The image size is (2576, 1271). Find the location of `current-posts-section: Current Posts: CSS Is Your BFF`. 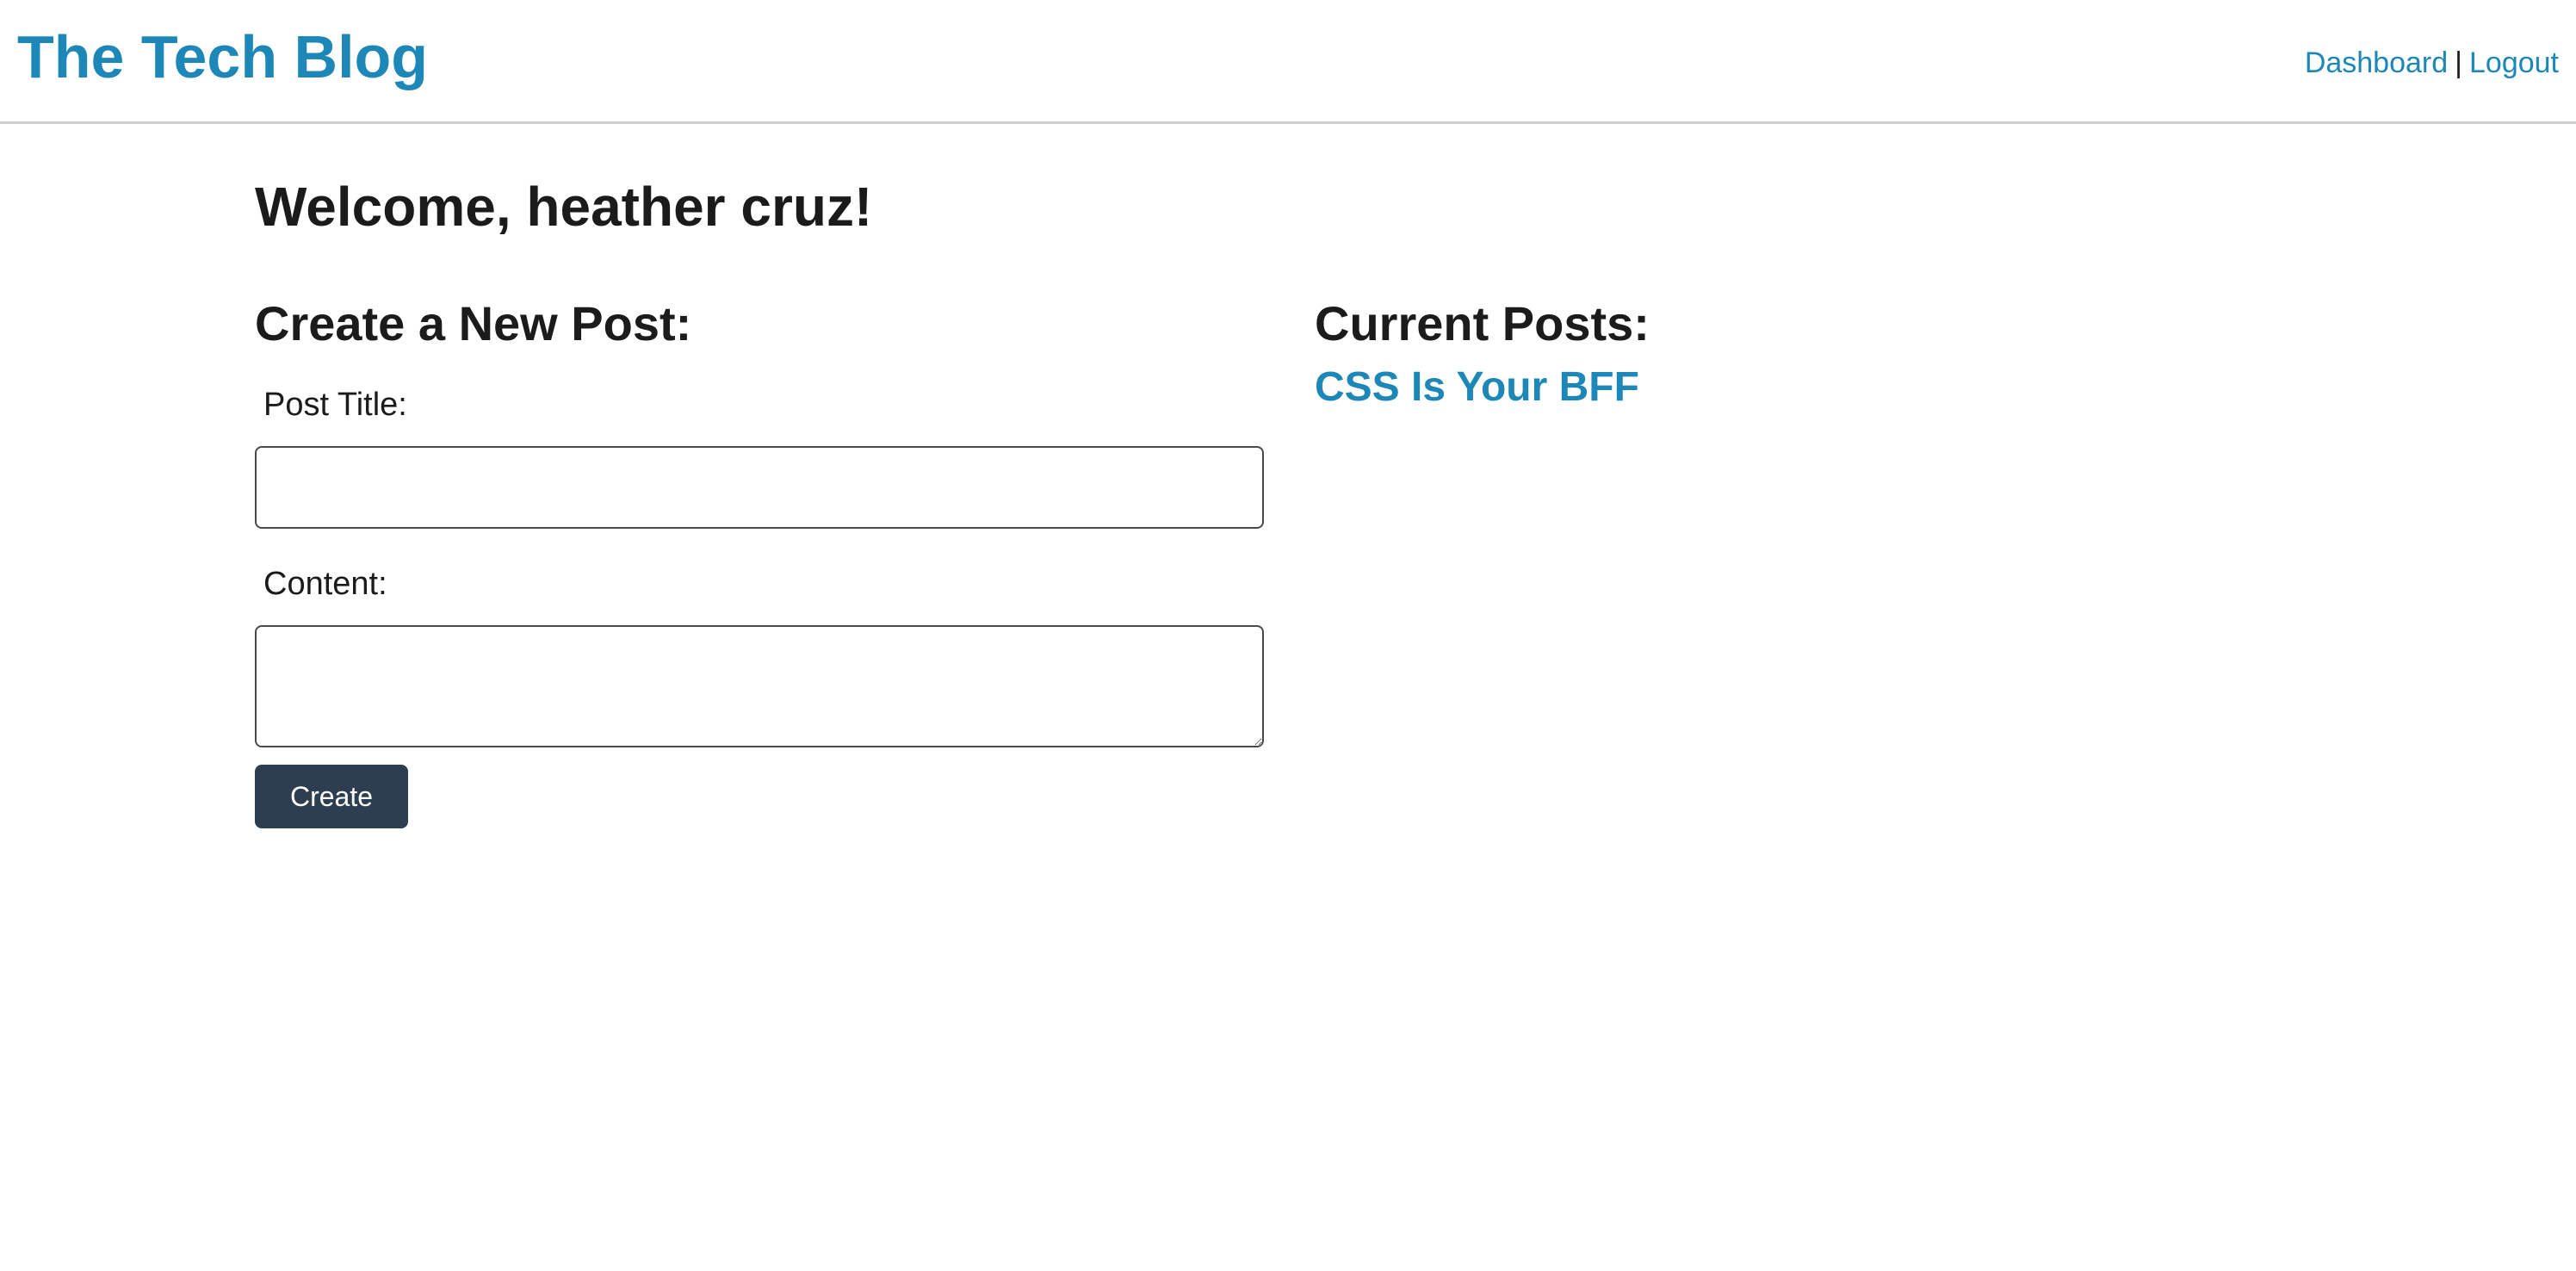

current-posts-section: Current Posts: CSS Is Your BFF is located at coordinates (1745, 352).